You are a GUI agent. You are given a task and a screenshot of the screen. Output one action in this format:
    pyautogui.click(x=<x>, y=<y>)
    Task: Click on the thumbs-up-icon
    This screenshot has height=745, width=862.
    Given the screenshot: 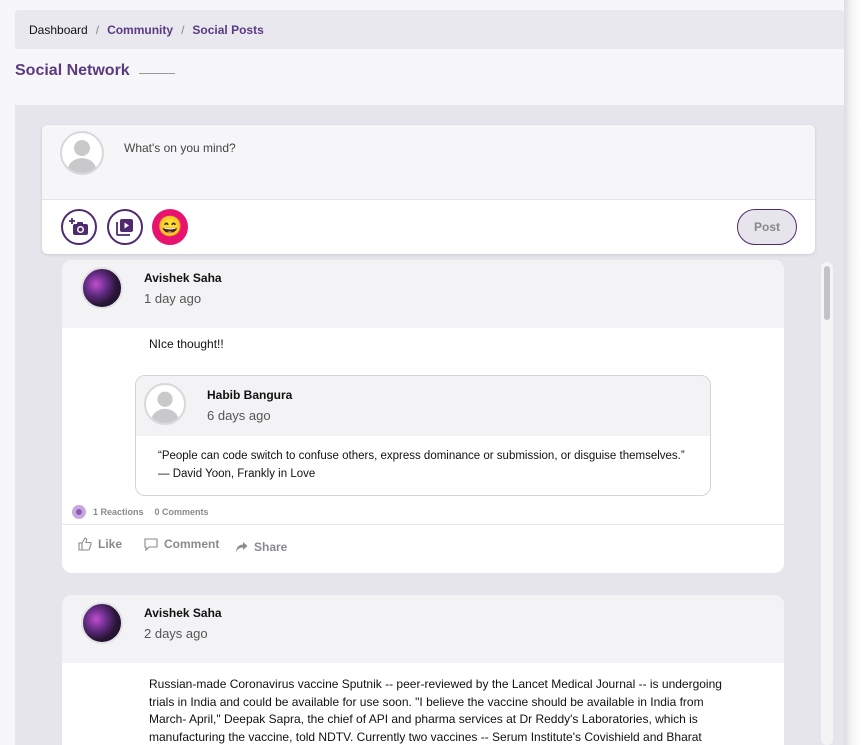 What is the action you would take?
    pyautogui.click(x=85, y=544)
    